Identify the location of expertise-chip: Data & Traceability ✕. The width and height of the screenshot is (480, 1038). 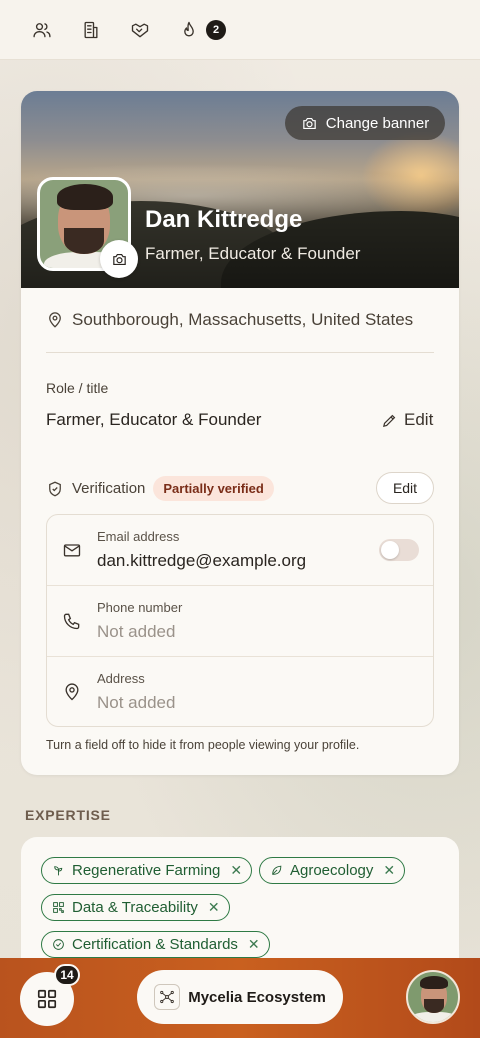
(135, 907).